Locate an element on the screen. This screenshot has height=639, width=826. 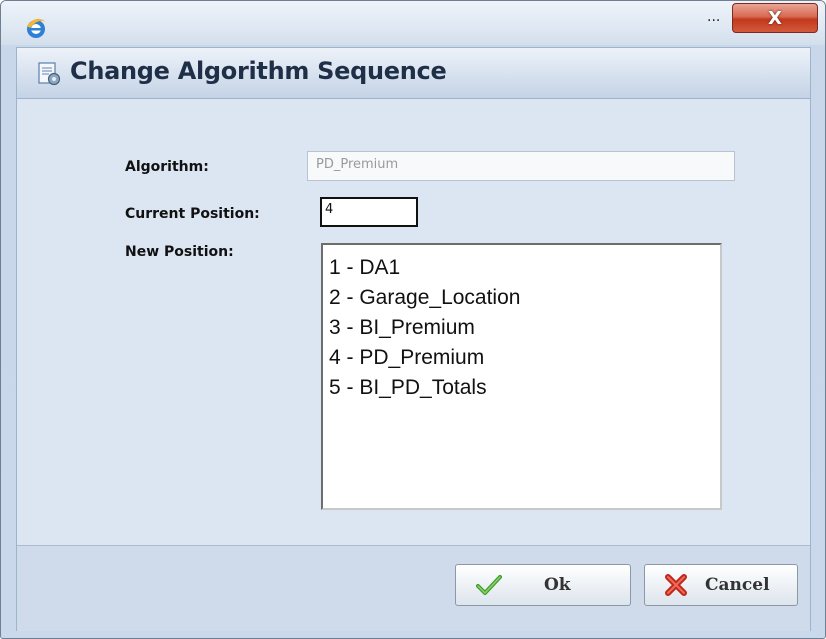
list-item: 5 - BI_PD_Totals is located at coordinates (521, 388).